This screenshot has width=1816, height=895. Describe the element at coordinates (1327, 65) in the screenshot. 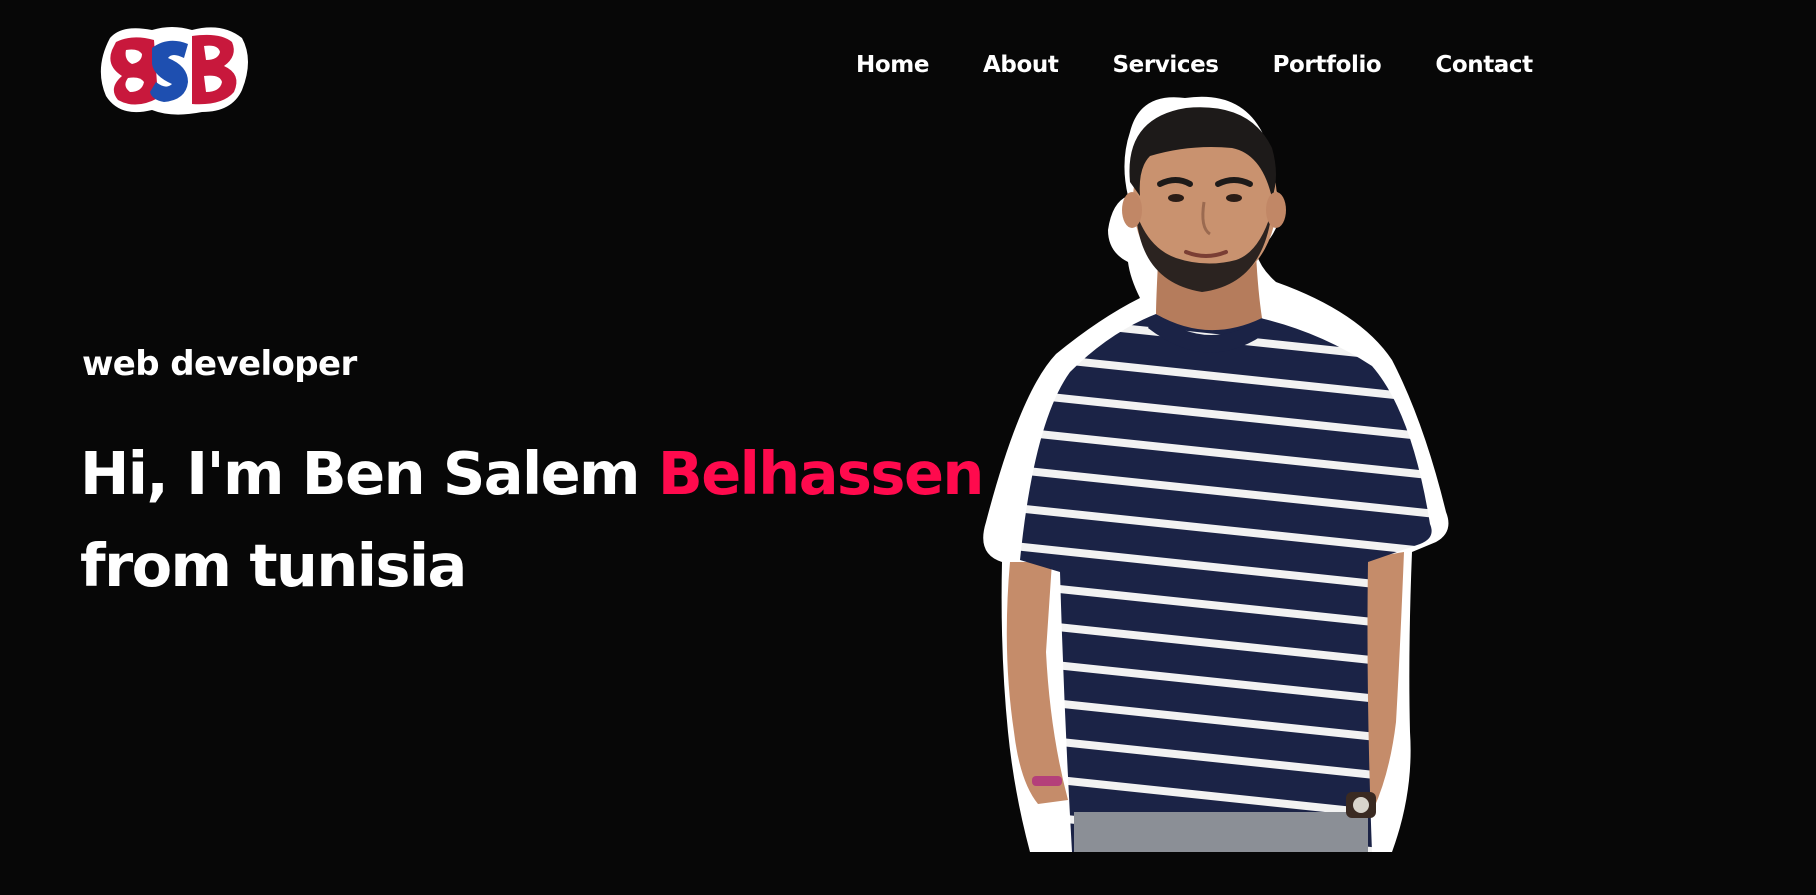

I see `nav-portfolio: Portfolio` at that location.